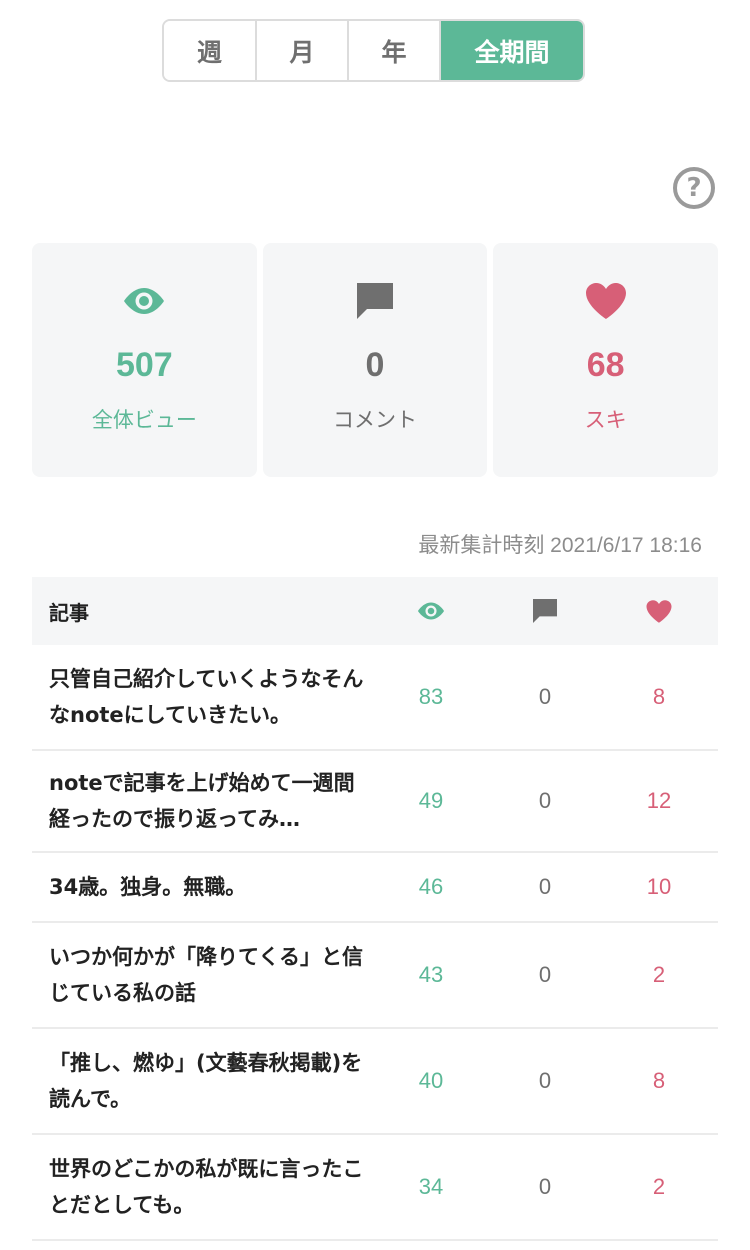 The width and height of the screenshot is (750, 1250). I want to click on article-title: いつか何かが「降りてくる」と信じている私の話, so click(203, 975).